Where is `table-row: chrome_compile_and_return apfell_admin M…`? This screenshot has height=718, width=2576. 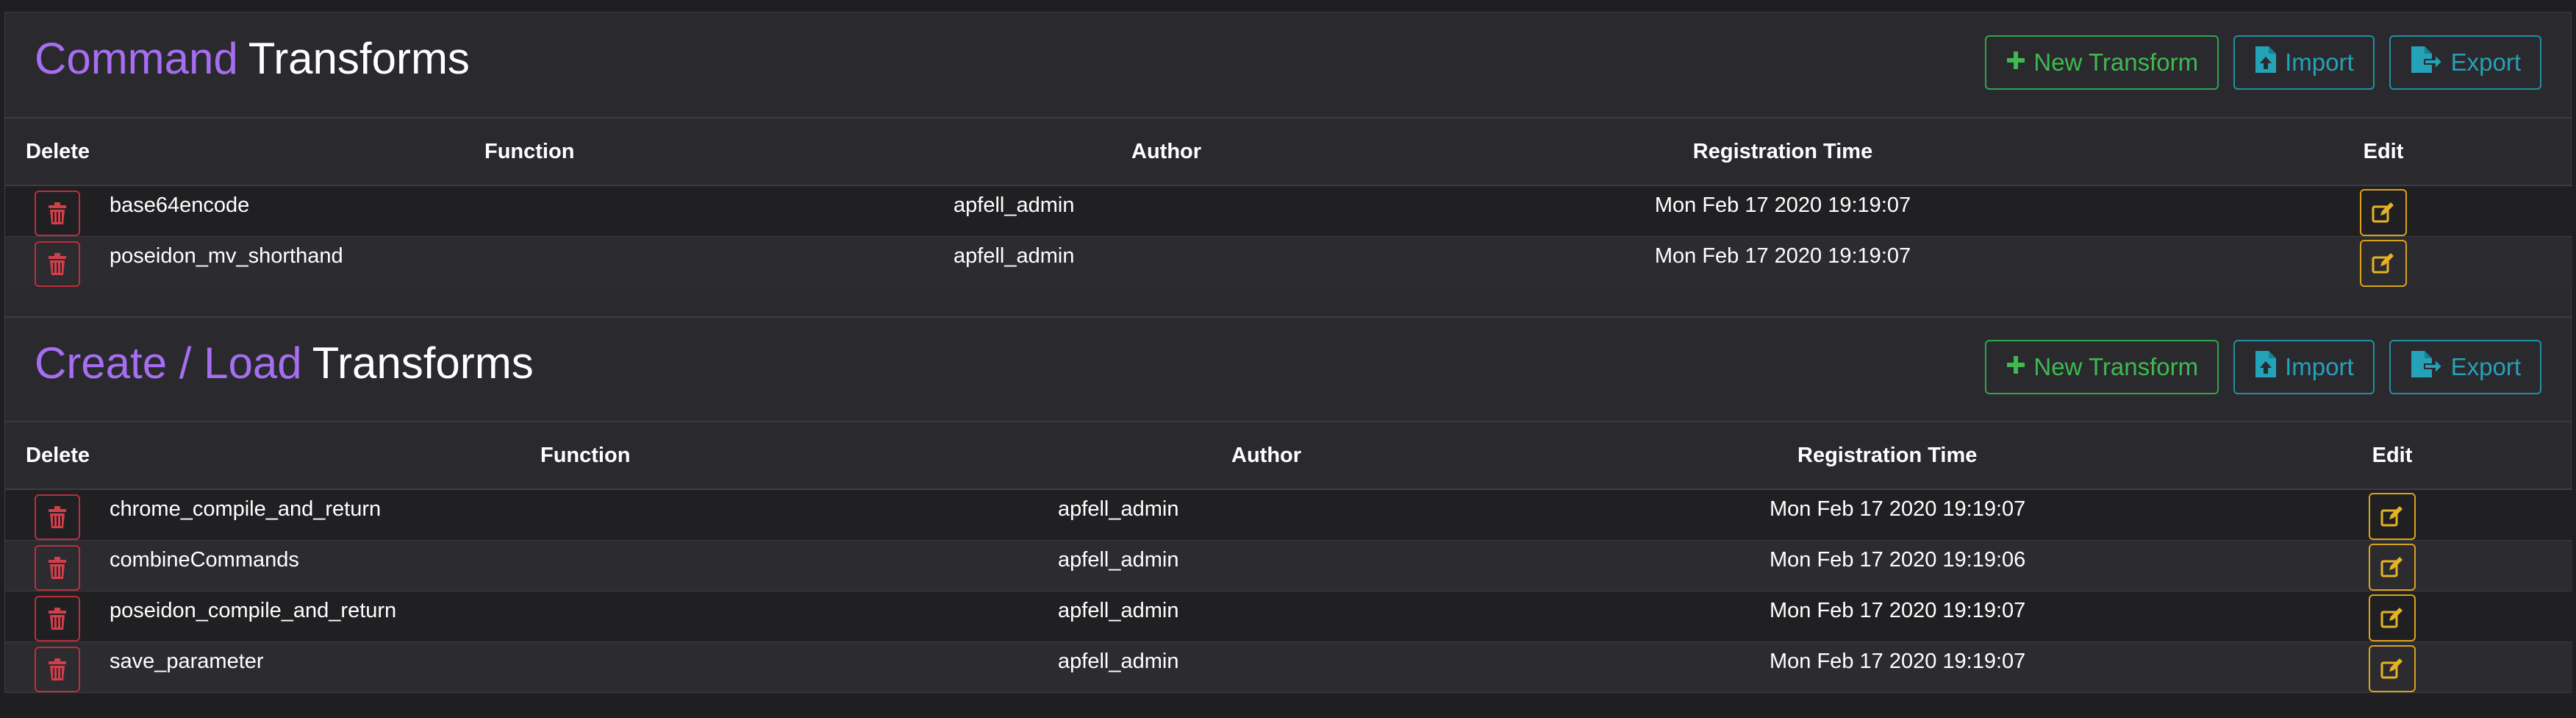 table-row: chrome_compile_and_return apfell_admin M… is located at coordinates (1288, 514).